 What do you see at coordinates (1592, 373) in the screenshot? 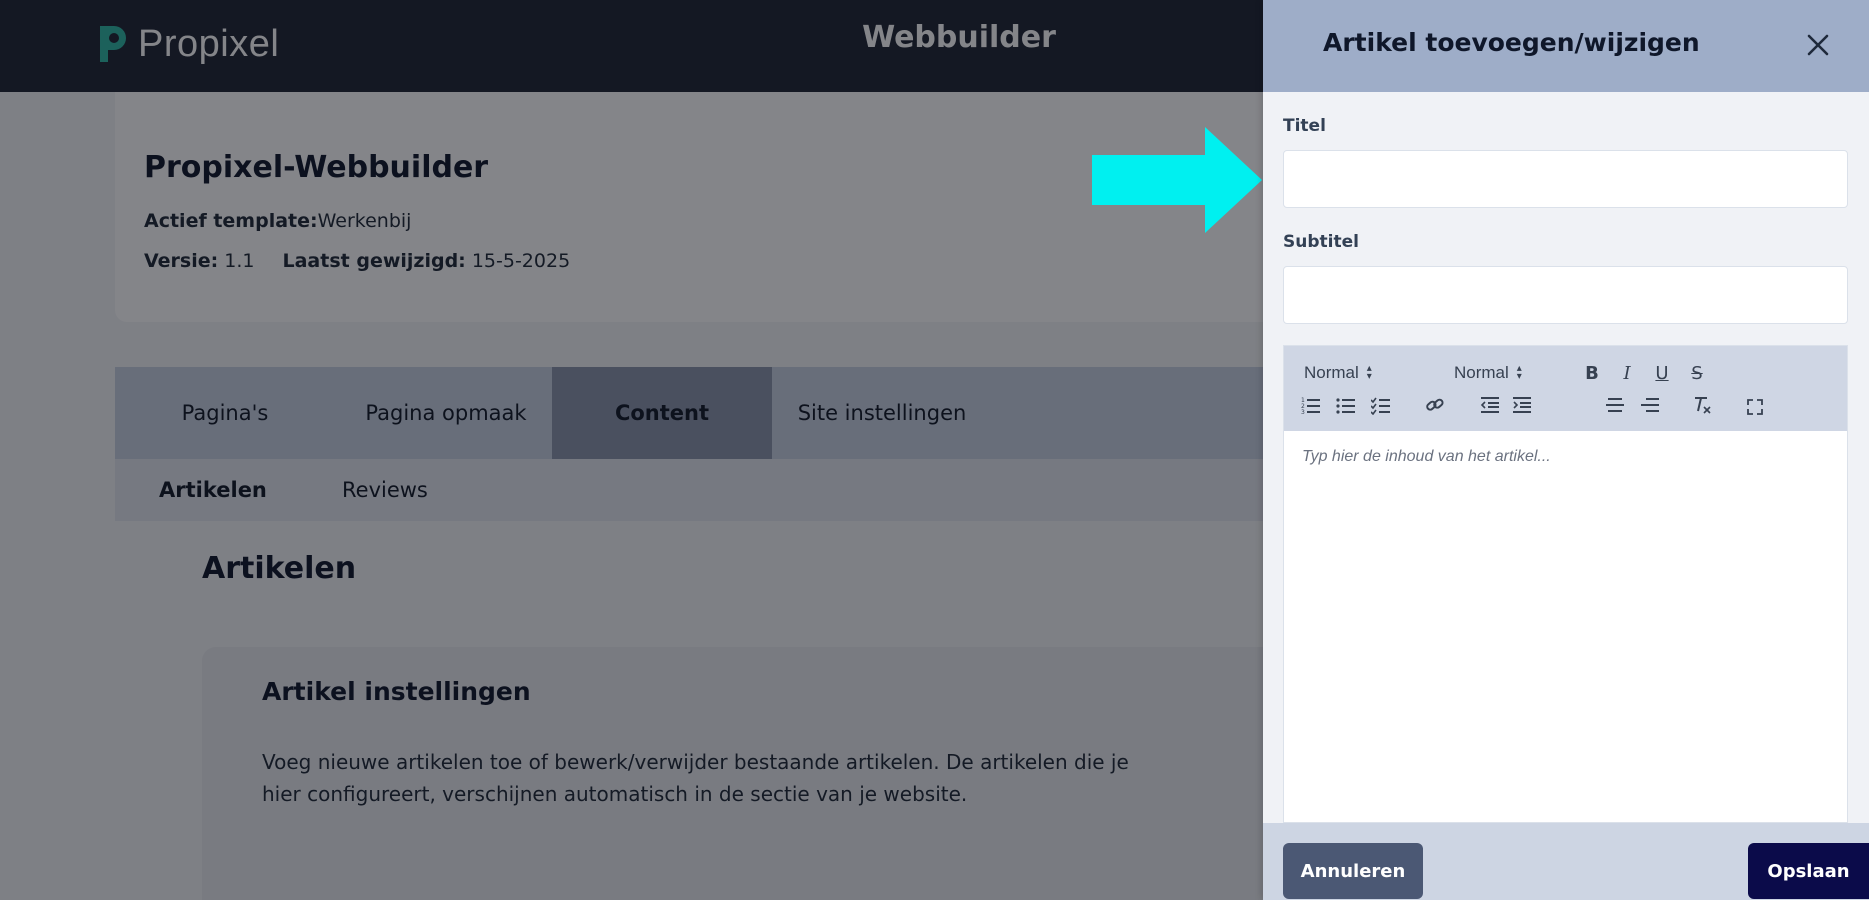
I see `bold-button: B` at bounding box center [1592, 373].